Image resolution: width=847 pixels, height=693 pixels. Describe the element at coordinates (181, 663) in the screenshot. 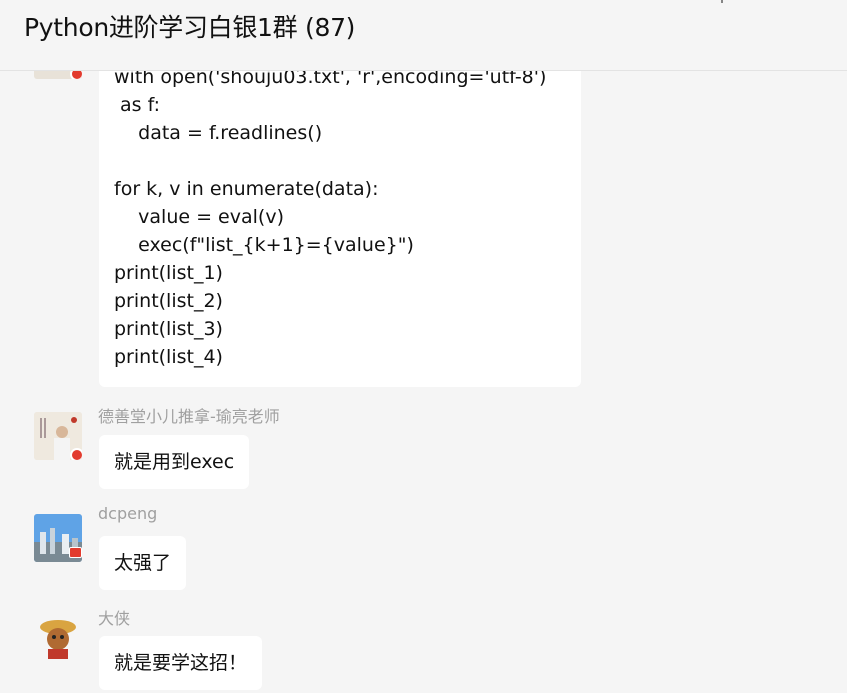

I see `message-bubble: 就是要学这招！` at that location.